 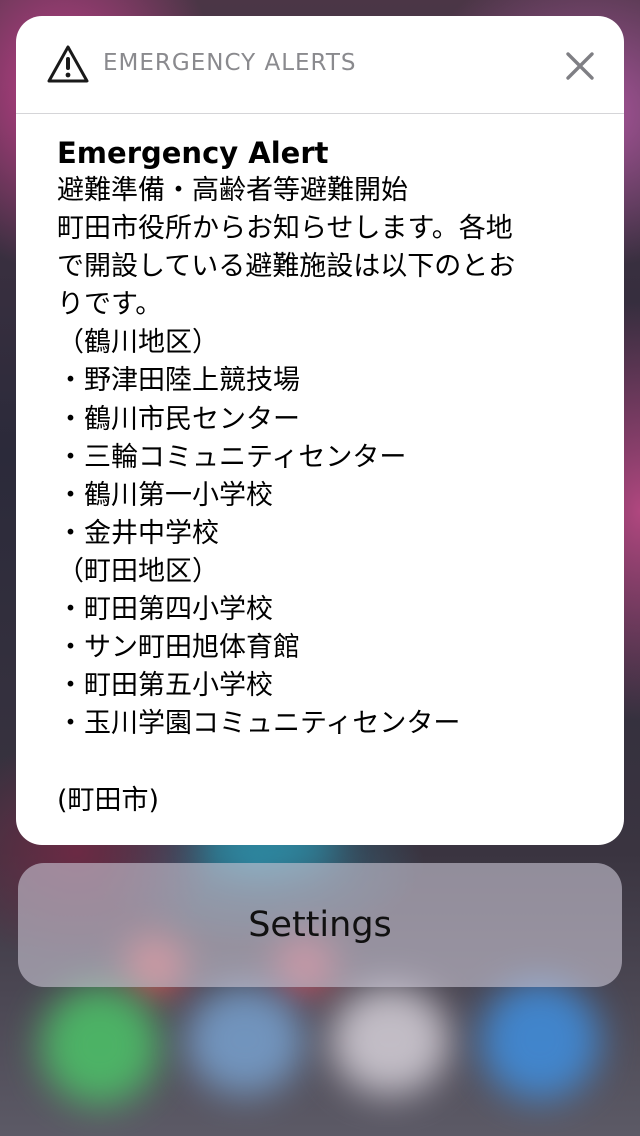 I want to click on close-button, so click(x=580, y=66).